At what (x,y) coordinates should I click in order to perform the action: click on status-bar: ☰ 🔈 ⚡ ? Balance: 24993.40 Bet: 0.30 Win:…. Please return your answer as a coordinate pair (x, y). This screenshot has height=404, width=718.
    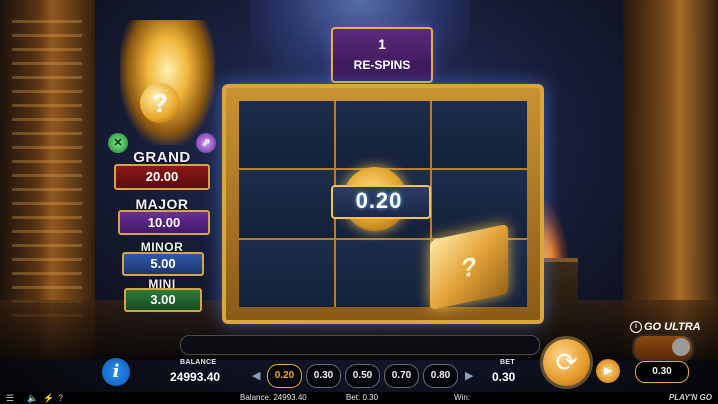
    Looking at the image, I should click on (359, 398).